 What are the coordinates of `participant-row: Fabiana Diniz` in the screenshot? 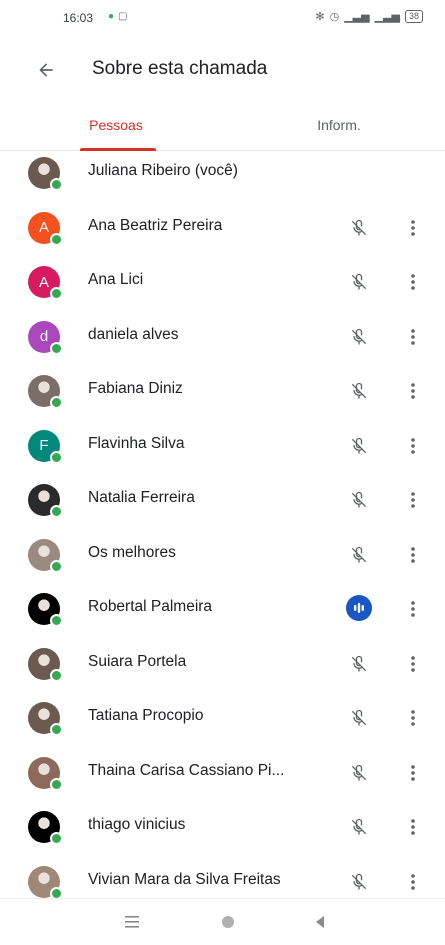 It's located at (222, 390).